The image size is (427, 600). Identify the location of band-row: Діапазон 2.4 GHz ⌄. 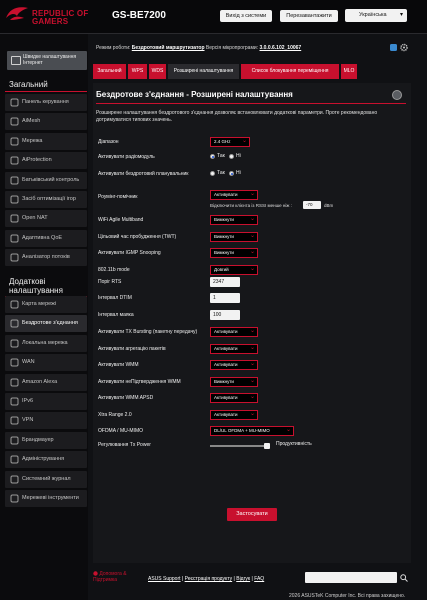
(248, 143).